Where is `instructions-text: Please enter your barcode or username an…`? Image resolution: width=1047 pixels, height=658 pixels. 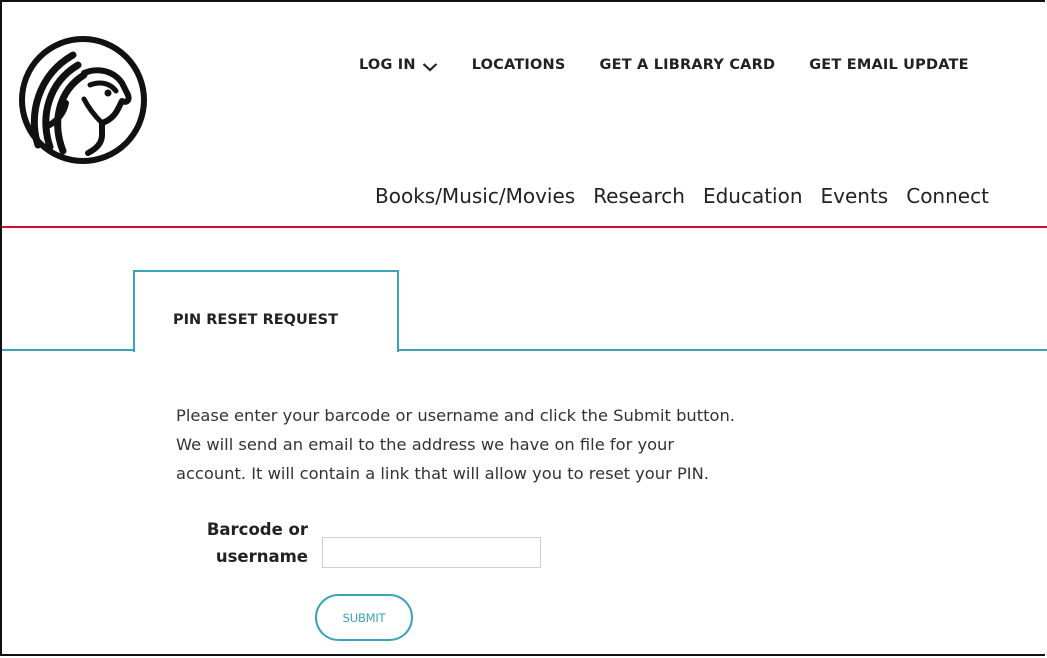
instructions-text: Please enter your barcode or username an… is located at coordinates (526, 444).